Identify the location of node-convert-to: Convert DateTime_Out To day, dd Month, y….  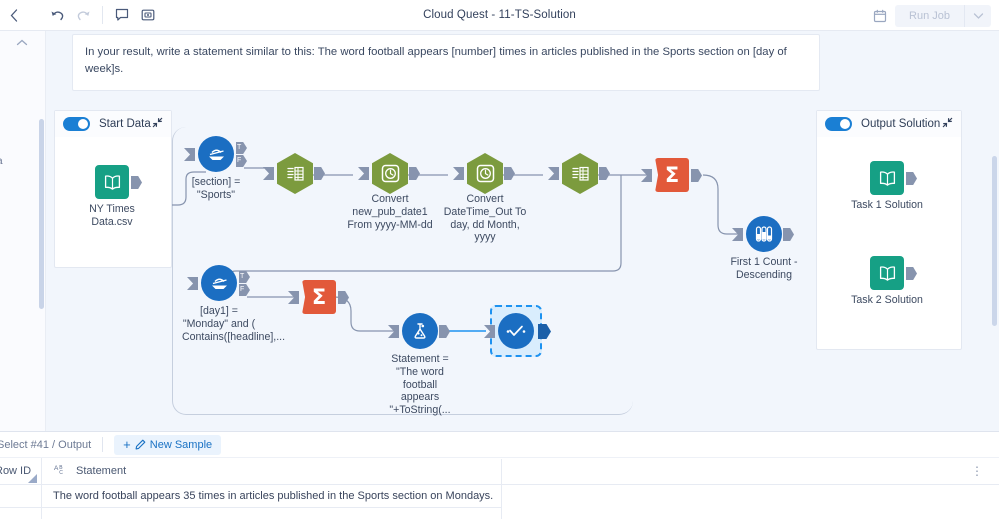
(485, 198).